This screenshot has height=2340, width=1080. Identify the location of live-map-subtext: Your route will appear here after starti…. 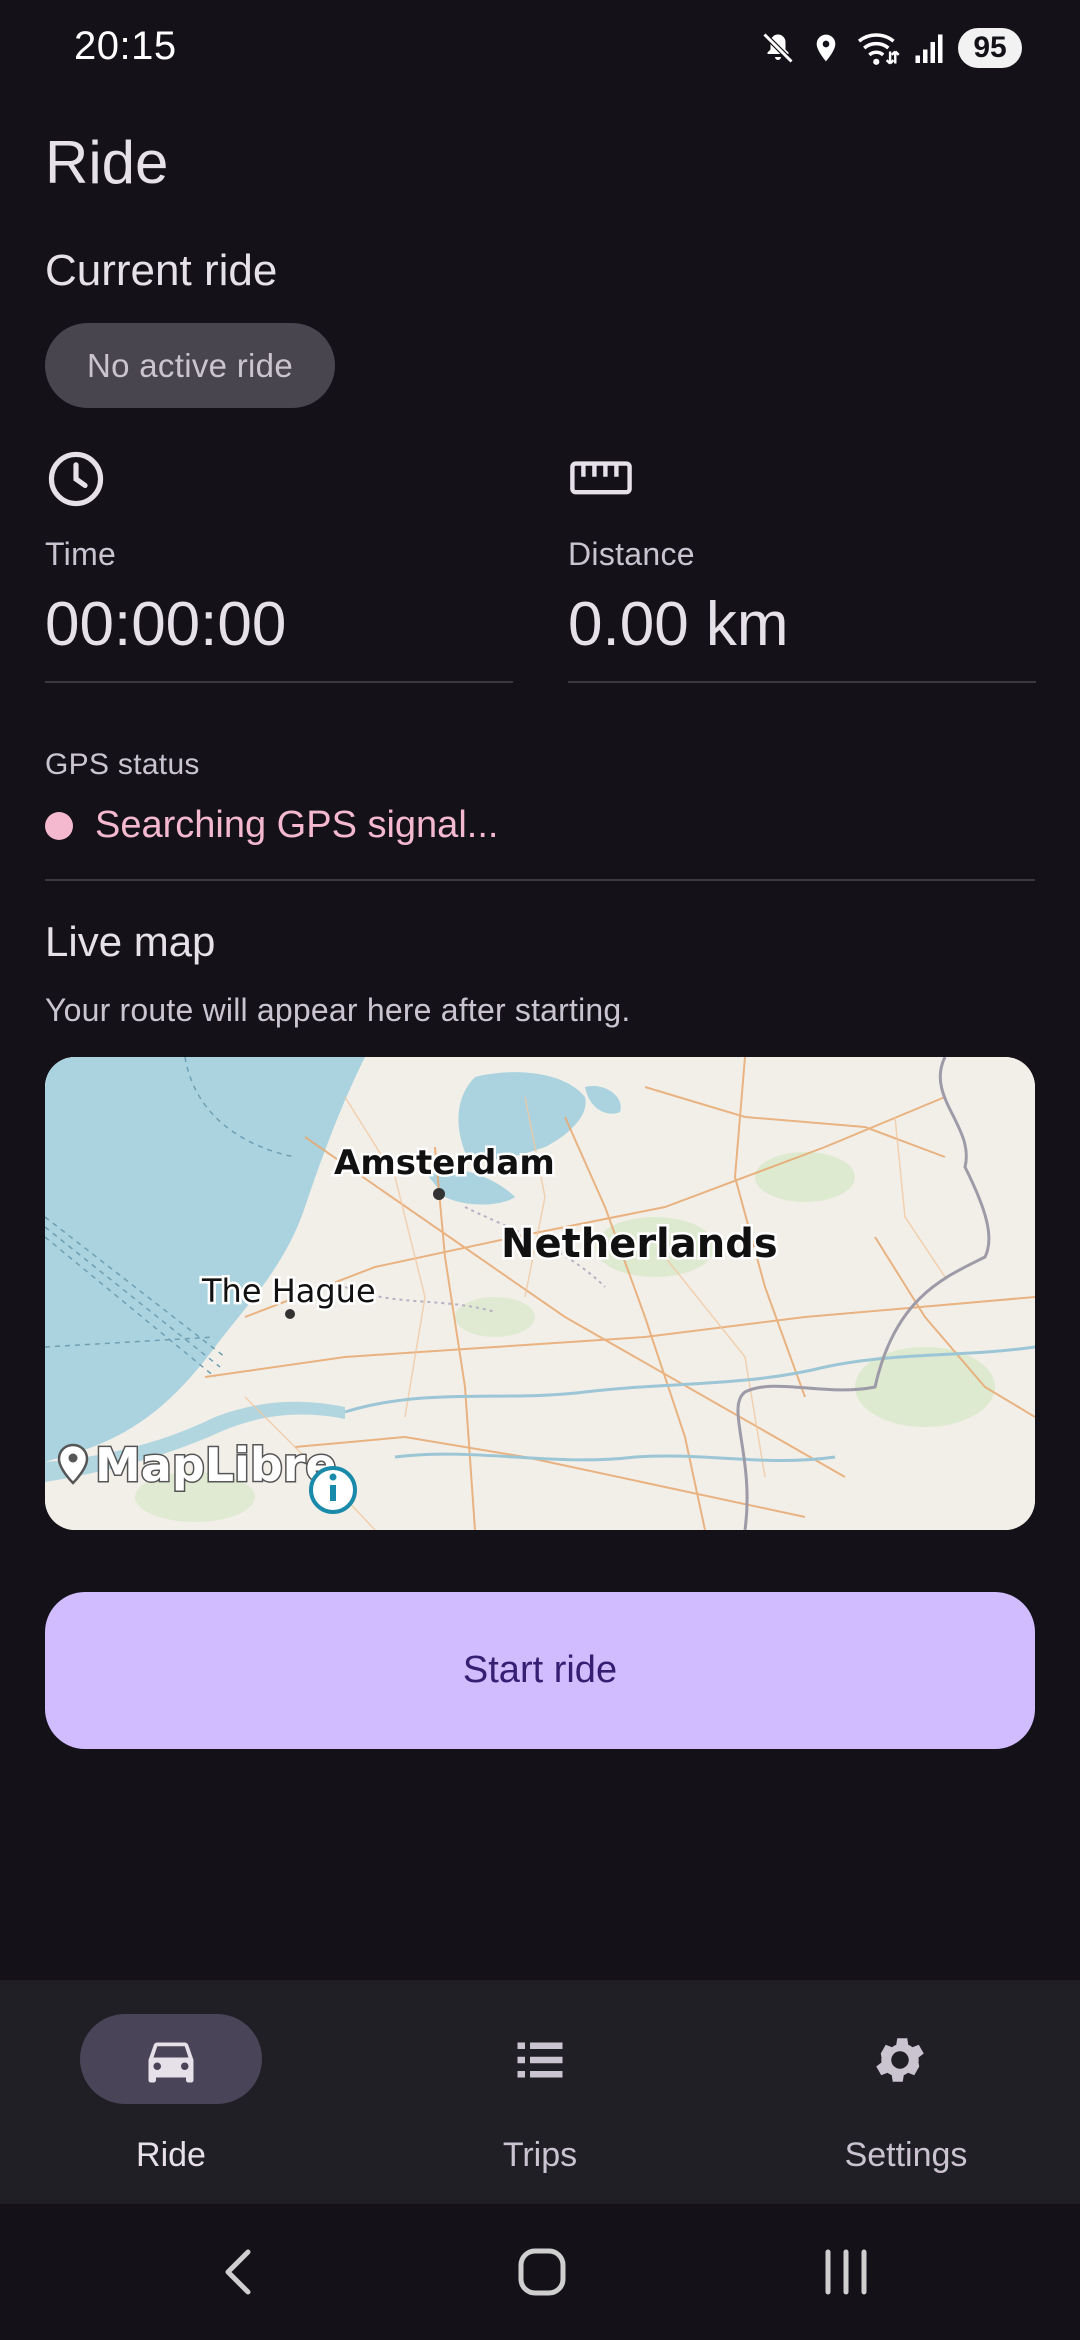
(338, 1010).